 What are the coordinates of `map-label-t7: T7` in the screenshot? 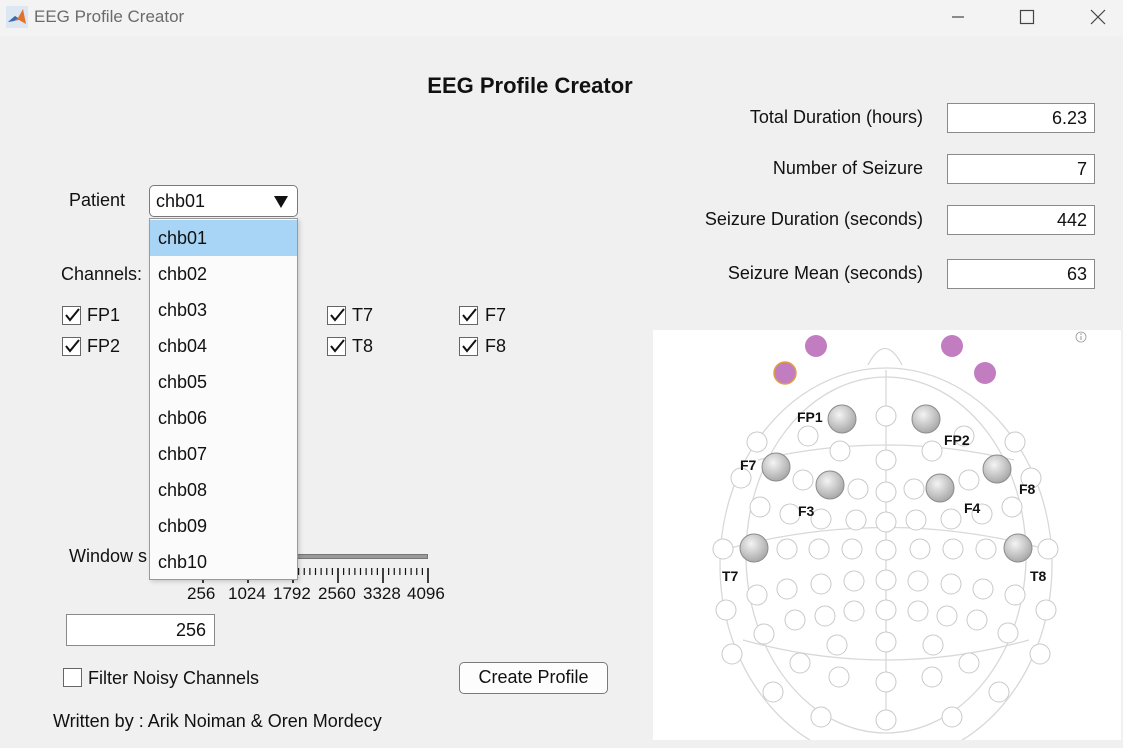 It's located at (730, 576).